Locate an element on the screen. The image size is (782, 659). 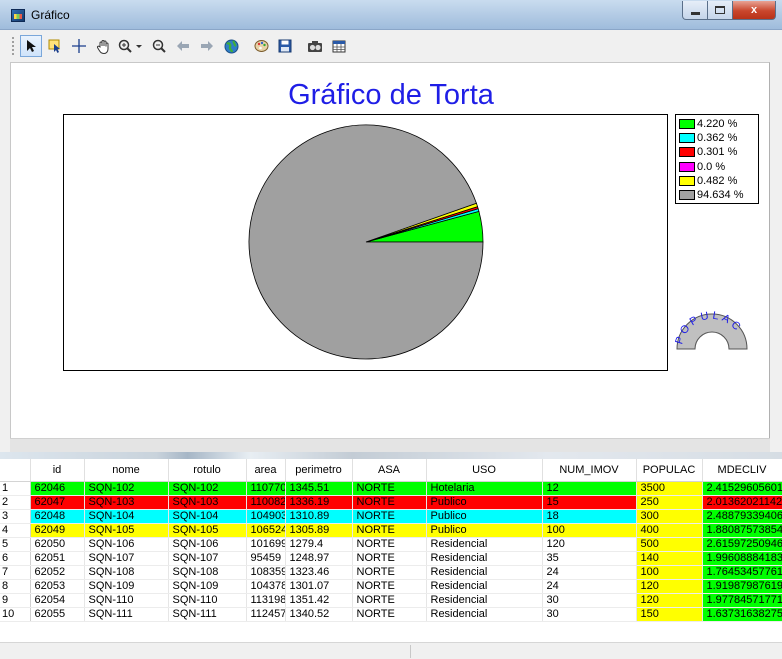
table-cell: 62052 is located at coordinates (57, 572).